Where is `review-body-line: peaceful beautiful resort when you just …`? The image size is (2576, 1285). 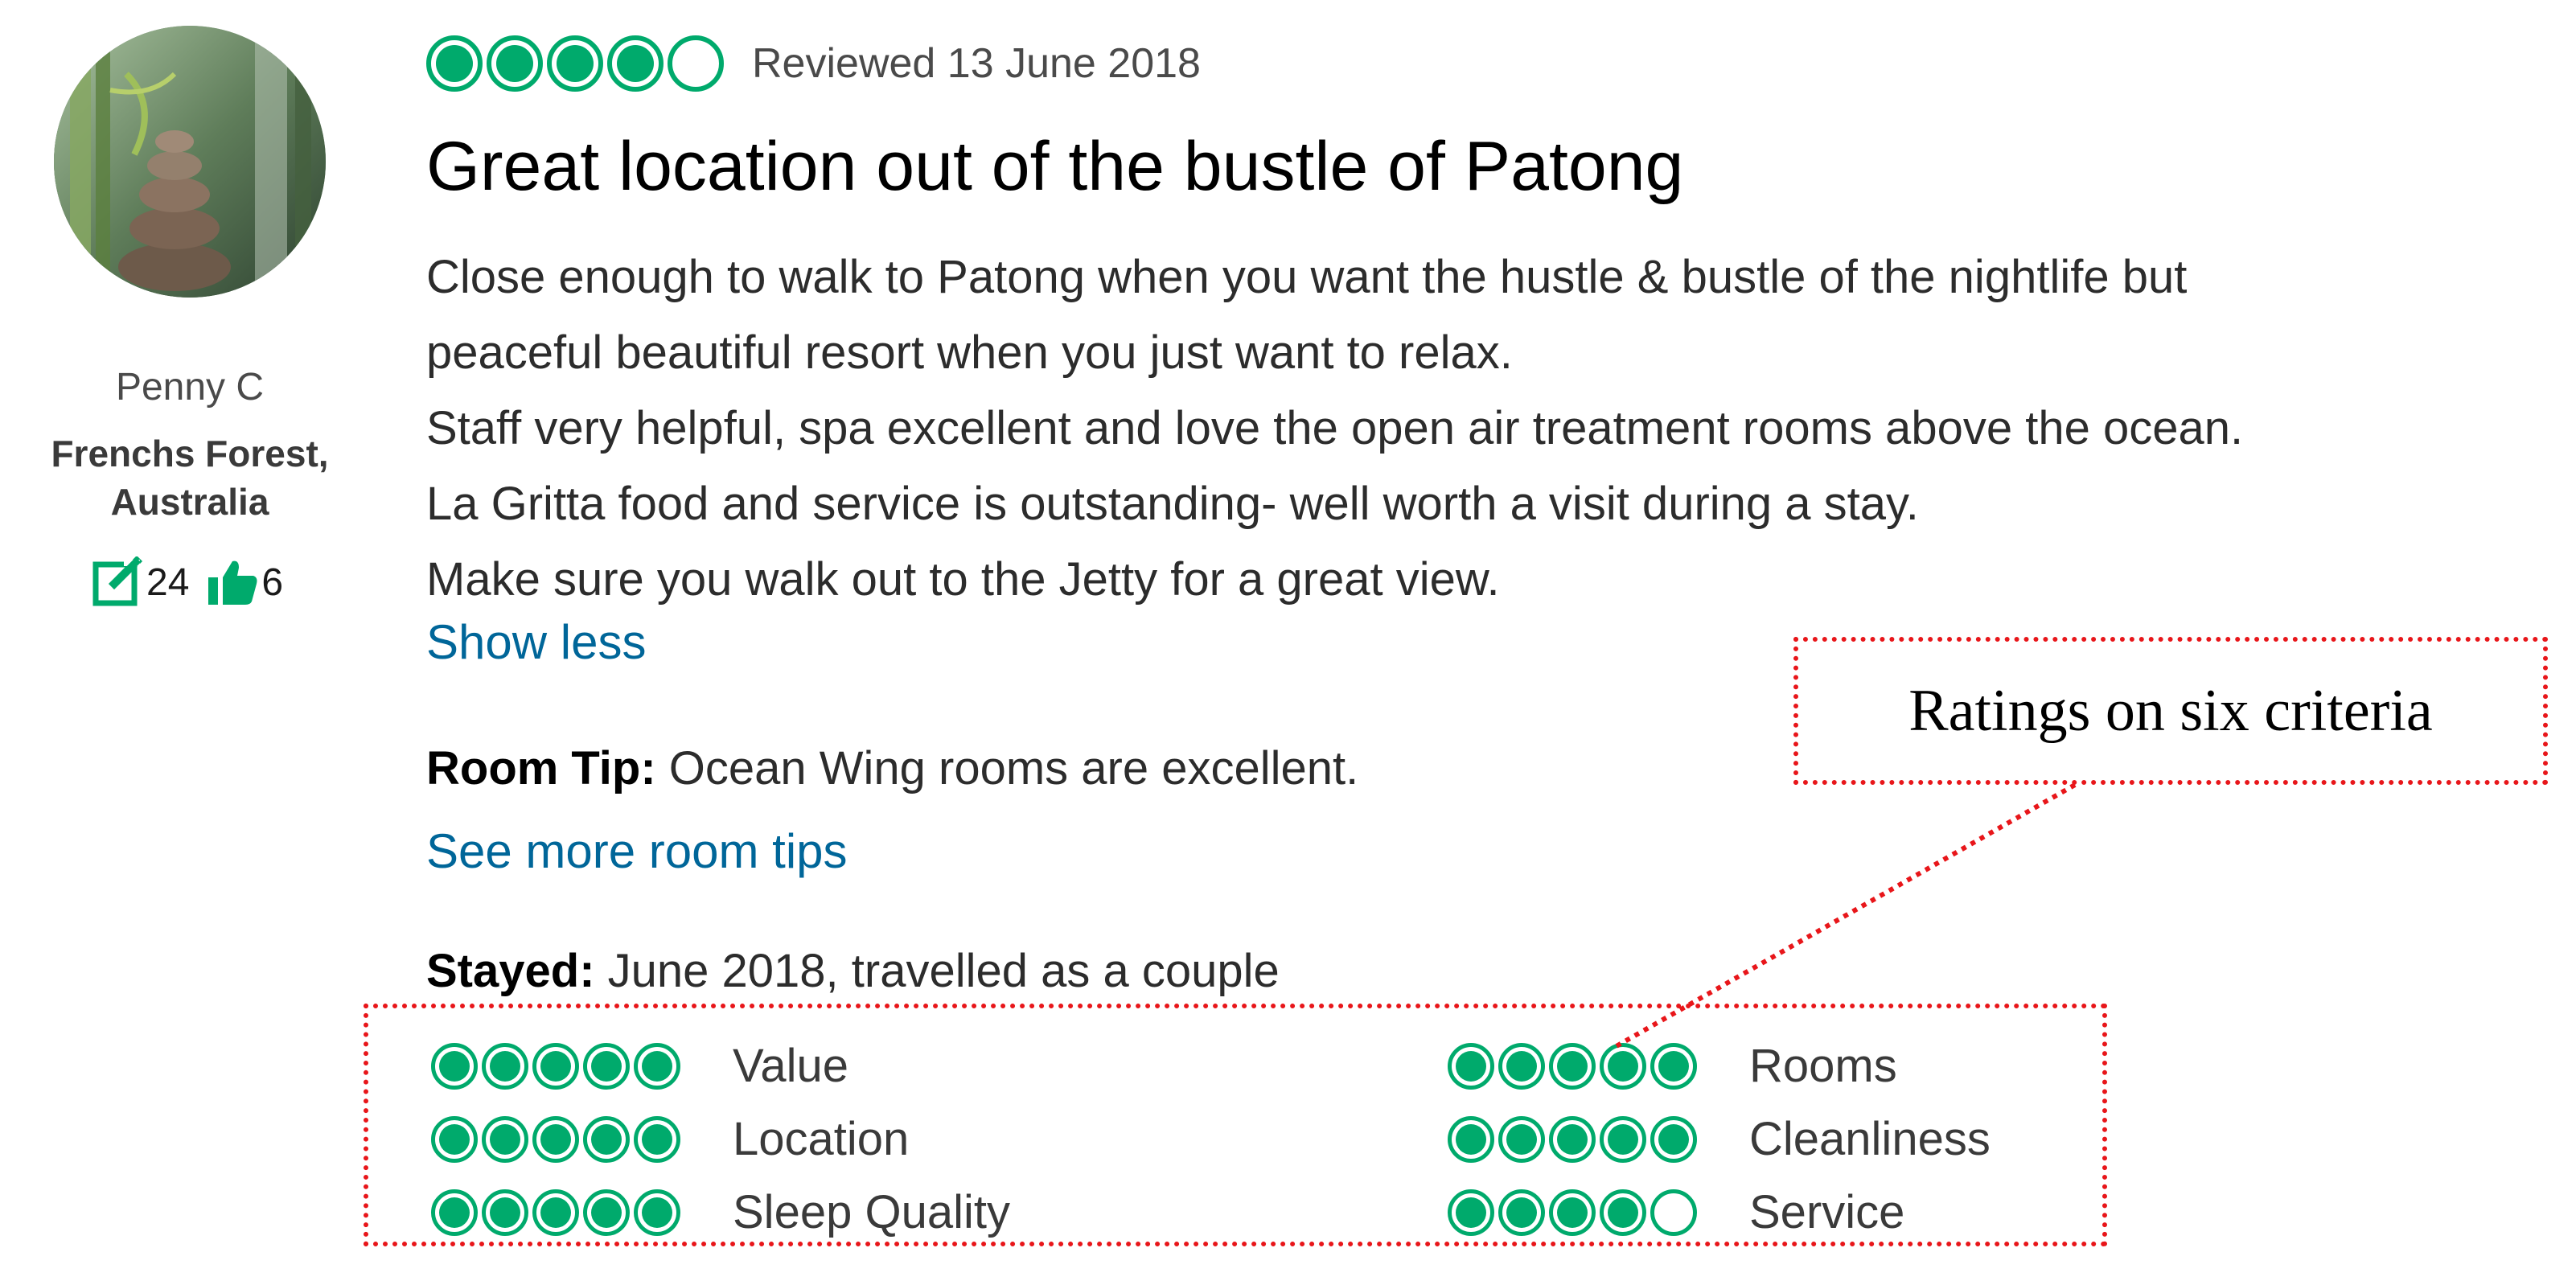
review-body-line: peaceful beautiful resort when you just … is located at coordinates (969, 352).